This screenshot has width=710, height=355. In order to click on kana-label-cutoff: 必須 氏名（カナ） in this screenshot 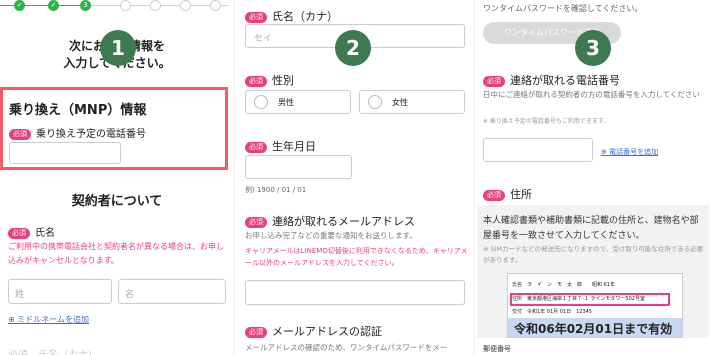, I will do `click(53, 350)`.